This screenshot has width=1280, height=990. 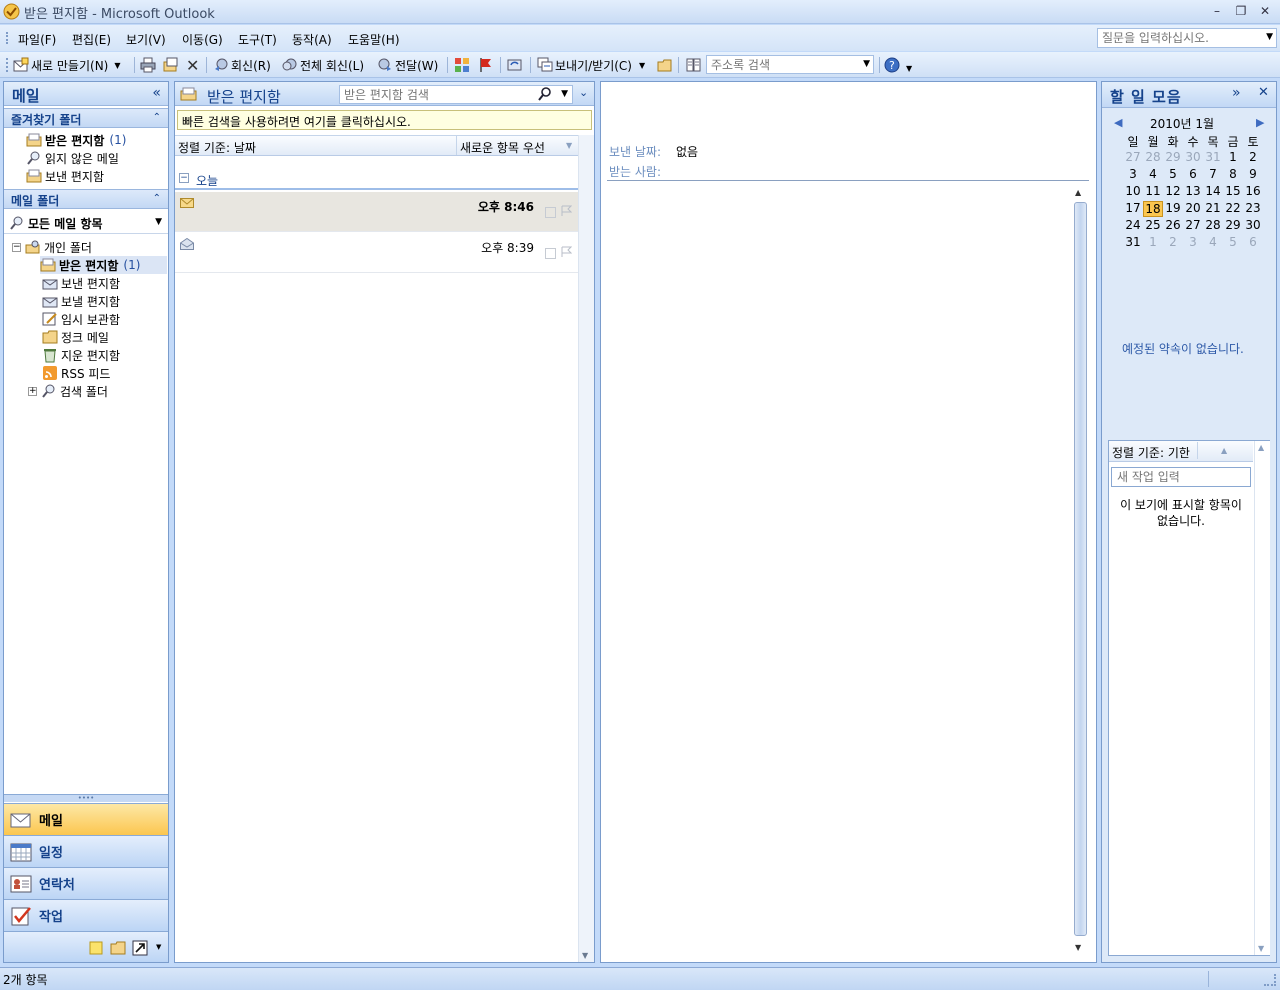 What do you see at coordinates (117, 65) in the screenshot?
I see `new-dropdown-icon: ▼` at bounding box center [117, 65].